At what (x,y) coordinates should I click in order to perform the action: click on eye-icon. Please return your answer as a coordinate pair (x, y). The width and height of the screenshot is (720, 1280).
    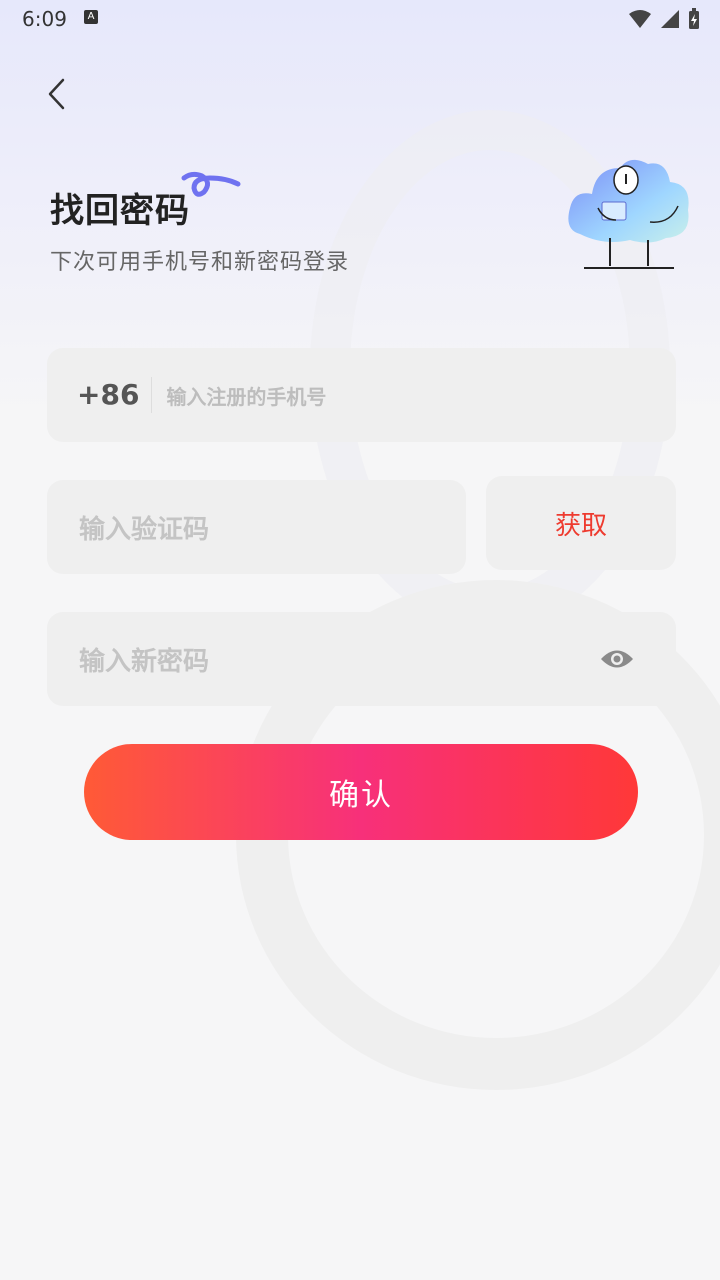
    Looking at the image, I should click on (617, 659).